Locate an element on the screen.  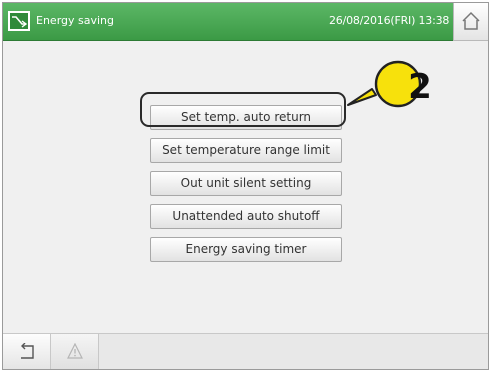
callout-number: 2 is located at coordinates (420, 87).